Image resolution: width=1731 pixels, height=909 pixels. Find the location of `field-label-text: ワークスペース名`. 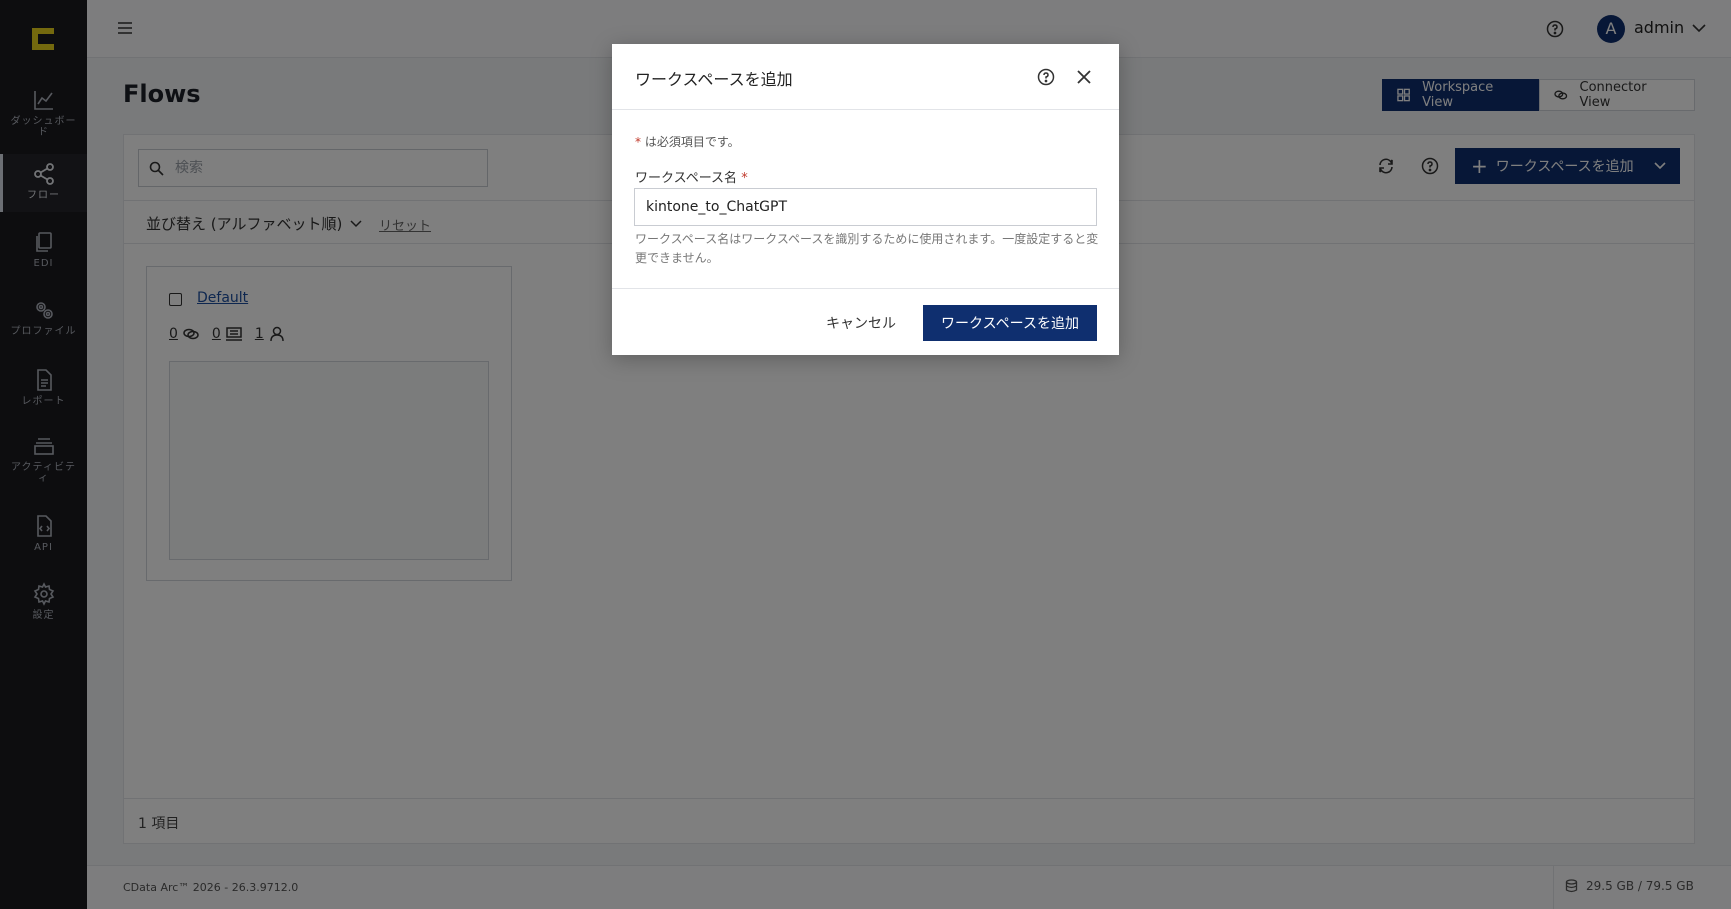

field-label-text: ワークスペース名 is located at coordinates (686, 178).